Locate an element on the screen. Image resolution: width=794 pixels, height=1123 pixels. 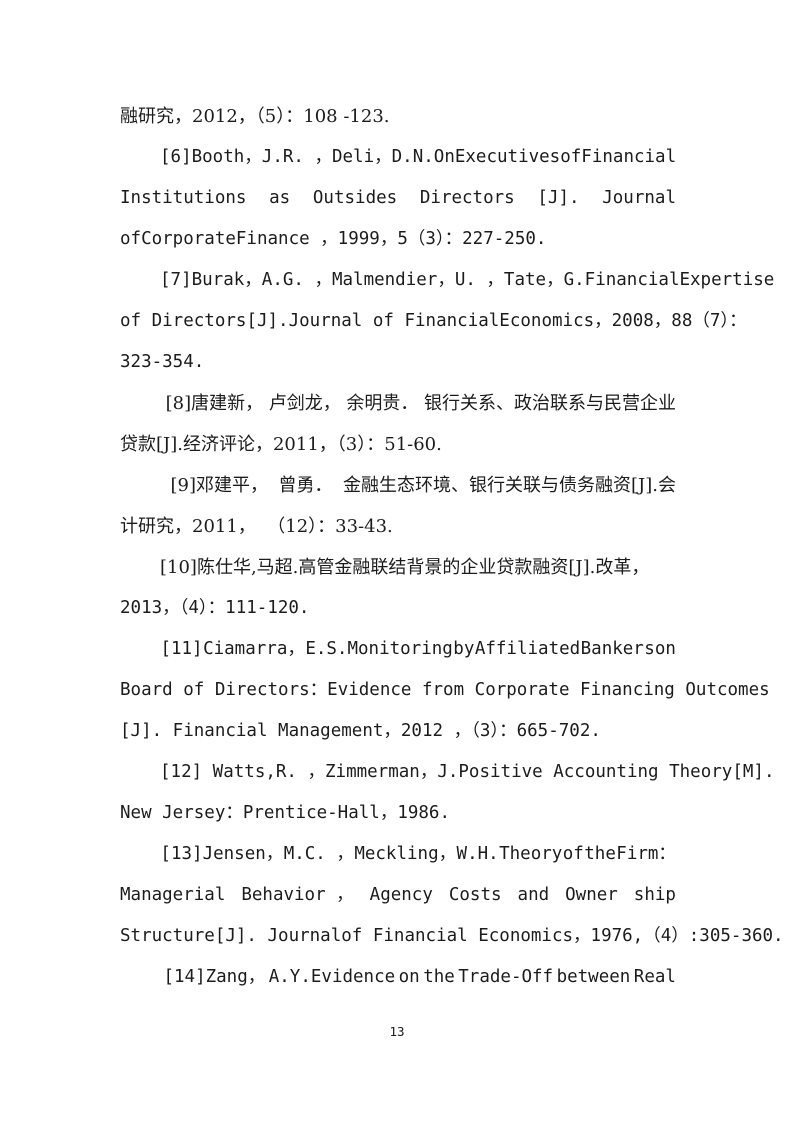
text-token: A.Y.Evidence is located at coordinates (332, 977).